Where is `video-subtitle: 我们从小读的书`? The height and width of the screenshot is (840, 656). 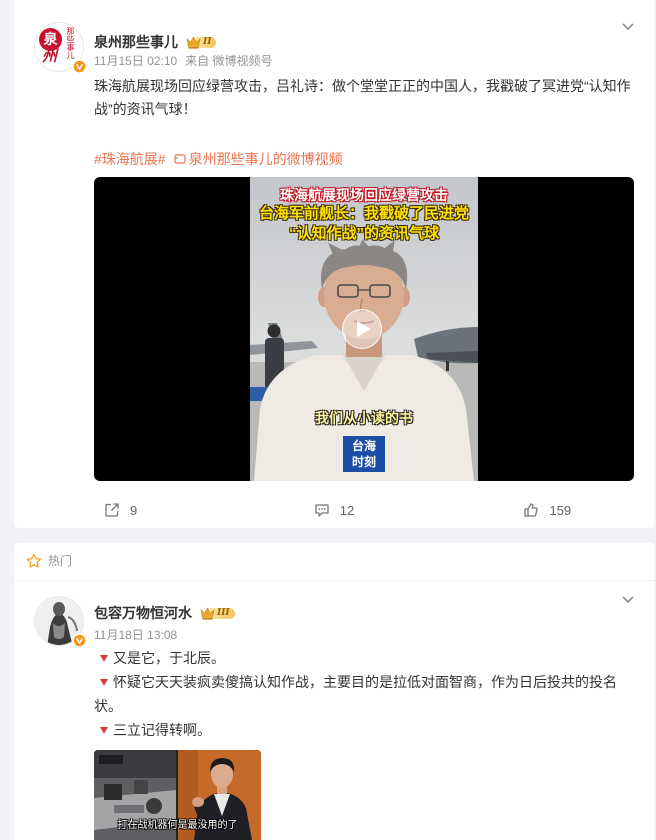 video-subtitle: 我们从小读的书 is located at coordinates (364, 418).